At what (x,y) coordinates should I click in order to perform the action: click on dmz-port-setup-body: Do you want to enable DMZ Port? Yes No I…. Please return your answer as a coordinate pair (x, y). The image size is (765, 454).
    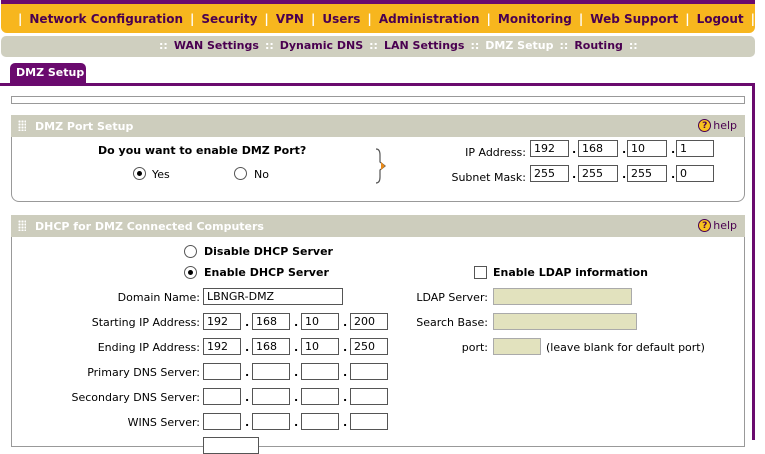
    Looking at the image, I should click on (378, 169).